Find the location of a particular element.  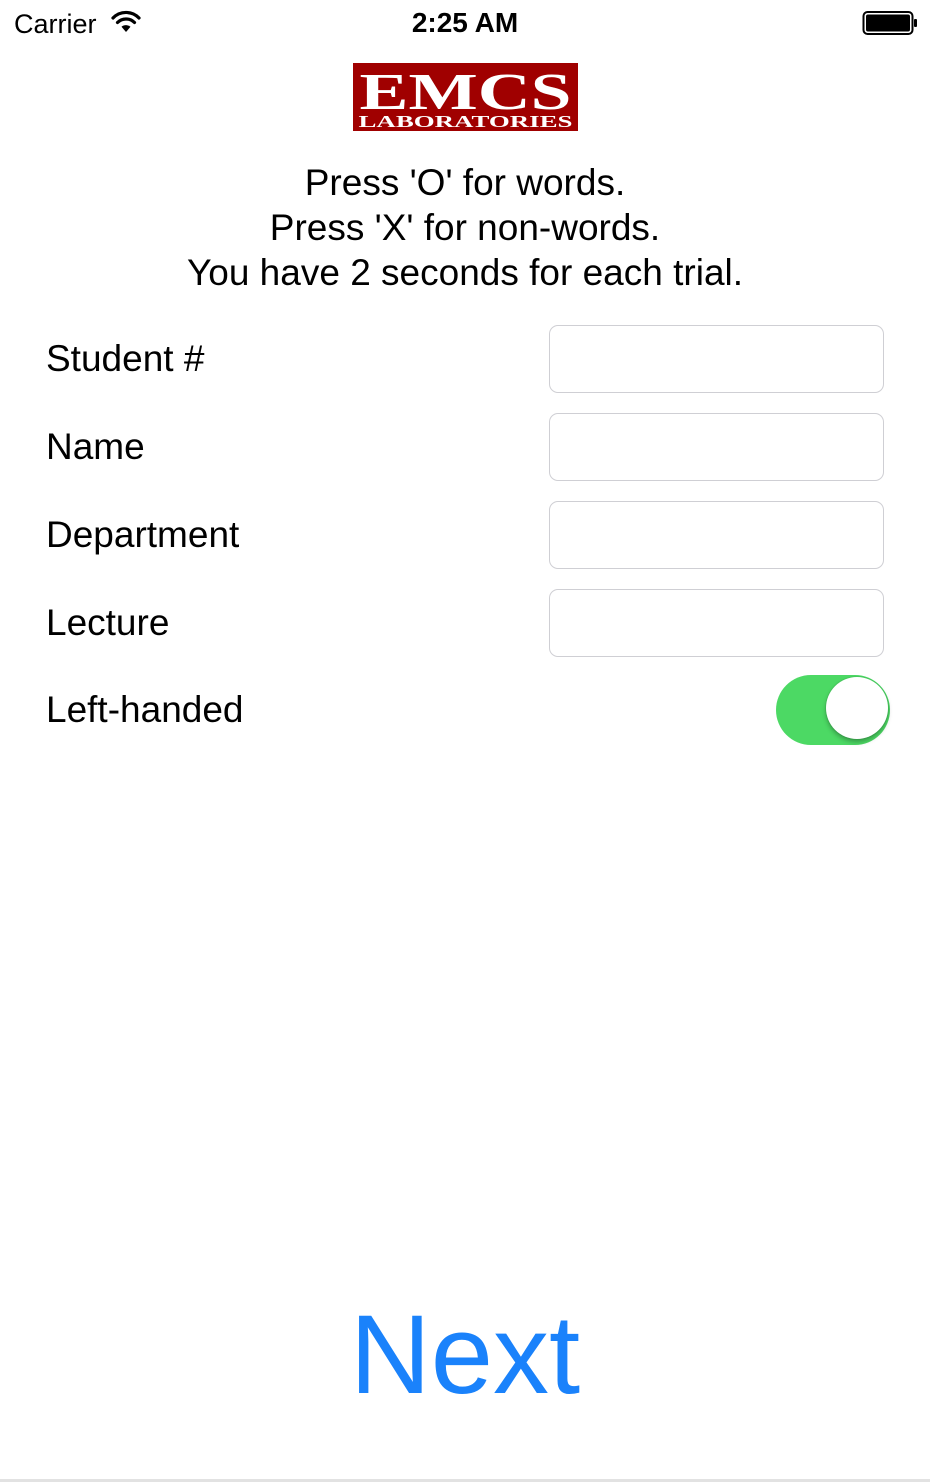

emcs-logo: EMCS LABORATORIES is located at coordinates (465, 97).